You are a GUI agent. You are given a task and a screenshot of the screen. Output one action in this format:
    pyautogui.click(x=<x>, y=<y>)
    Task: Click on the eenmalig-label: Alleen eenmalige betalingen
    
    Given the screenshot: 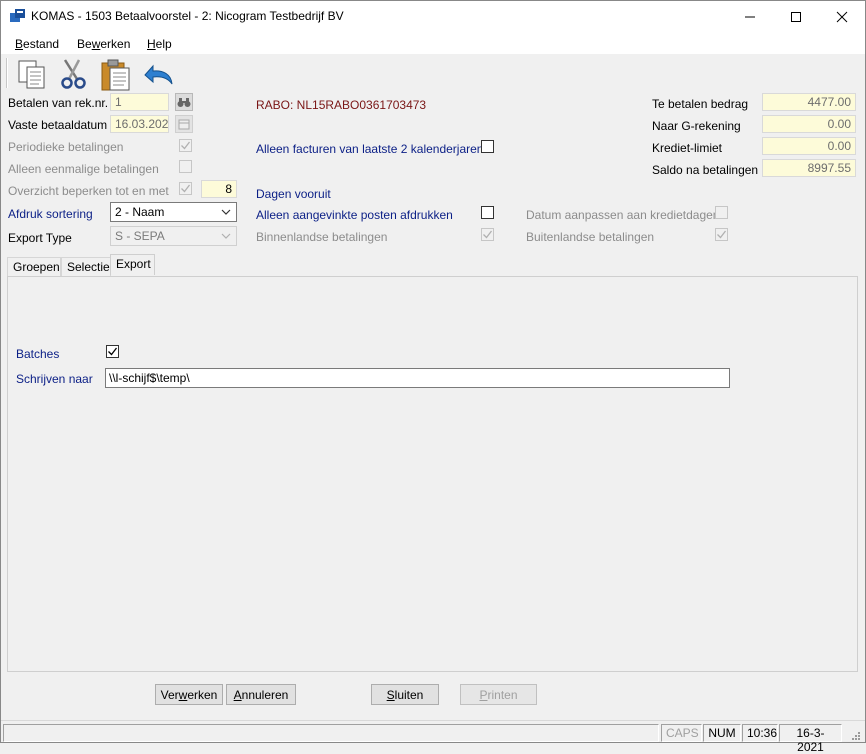 What is the action you would take?
    pyautogui.click(x=83, y=169)
    